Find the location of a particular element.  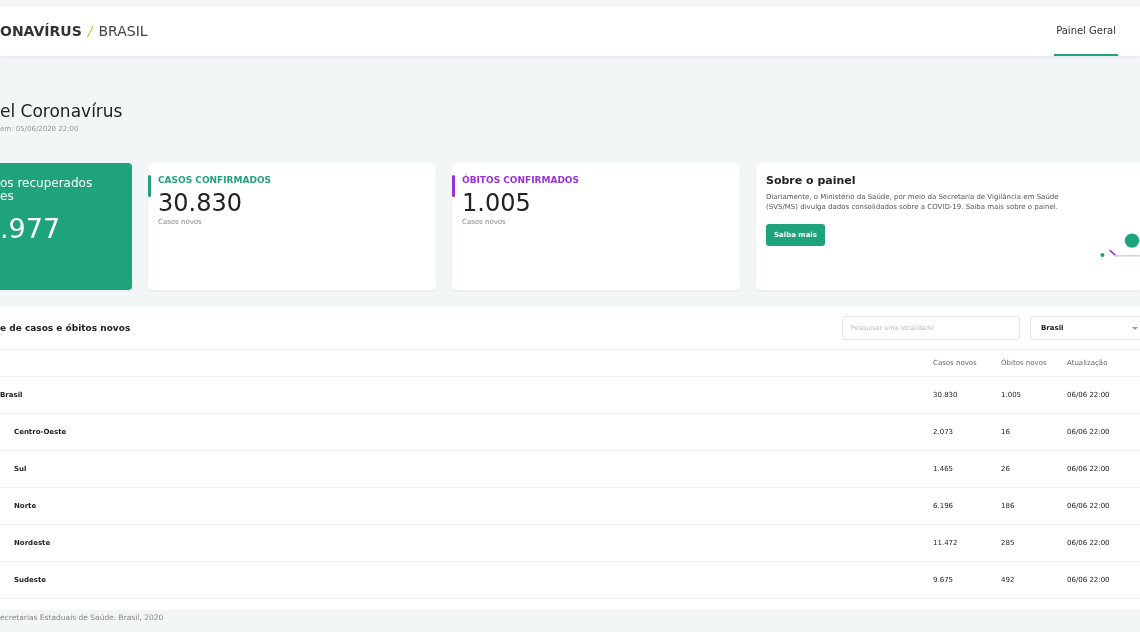

table-title: e de casos e óbitos novos is located at coordinates (66, 328).